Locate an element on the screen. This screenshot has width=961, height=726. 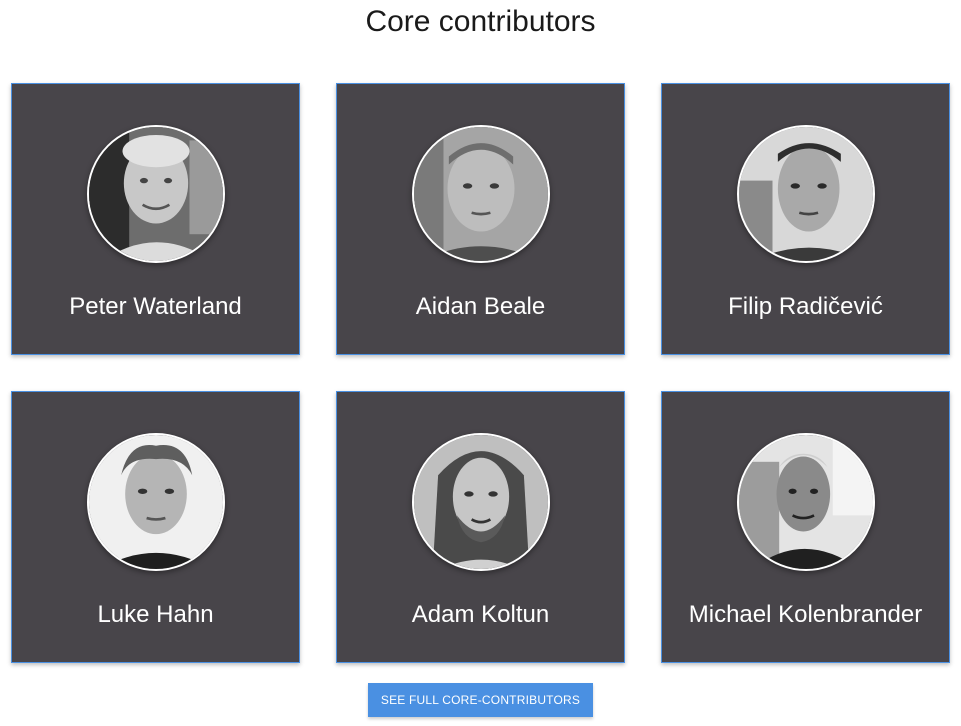
contributor-name: Adam Koltun is located at coordinates (480, 614).